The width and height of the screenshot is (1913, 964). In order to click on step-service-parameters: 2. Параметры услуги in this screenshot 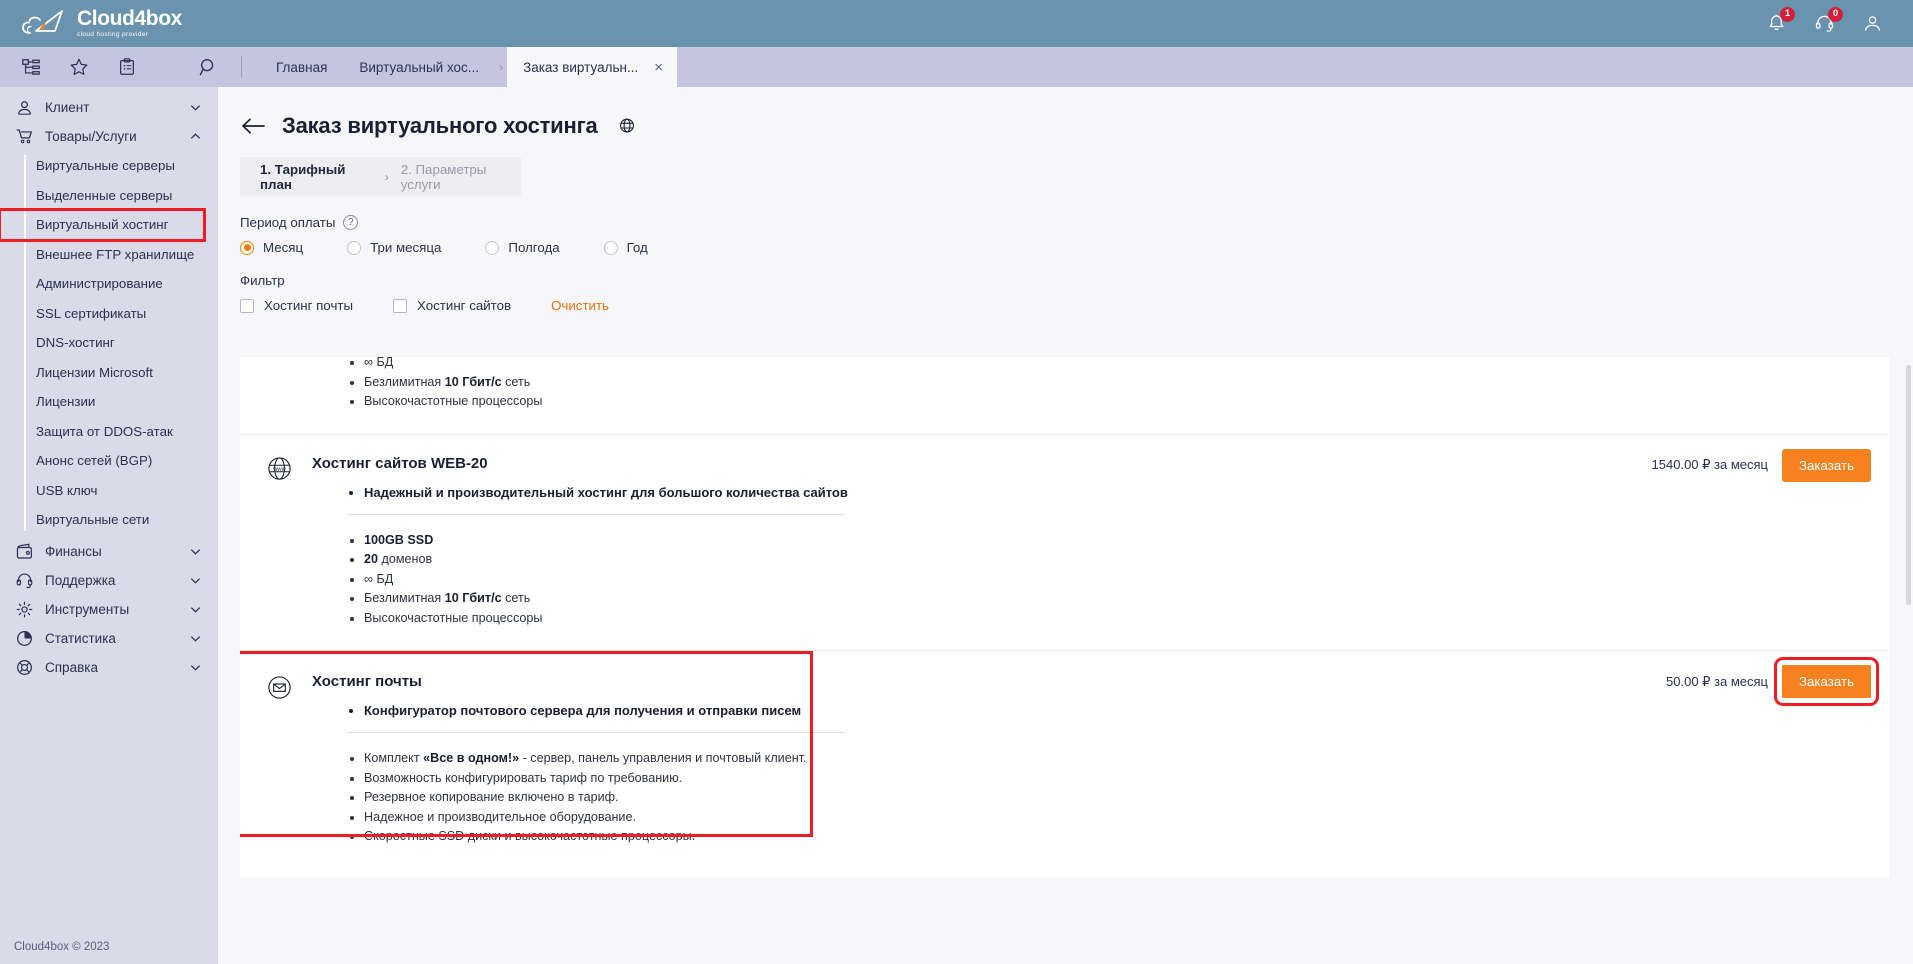, I will do `click(461, 177)`.